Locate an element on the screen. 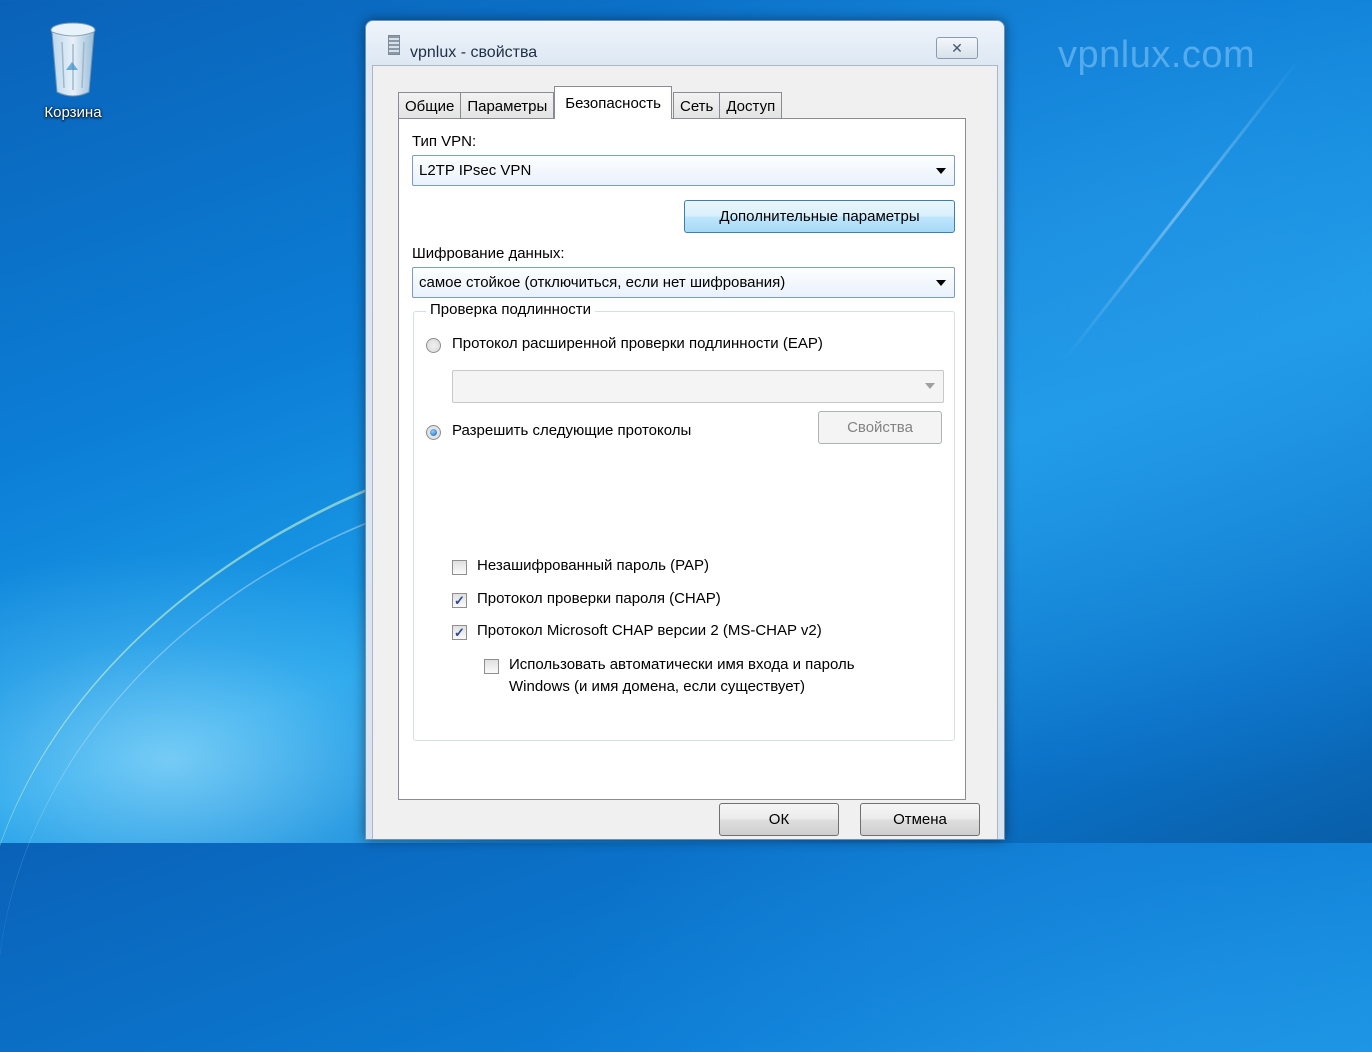  mschap-v2-checkbox: ✓ is located at coordinates (459, 632).